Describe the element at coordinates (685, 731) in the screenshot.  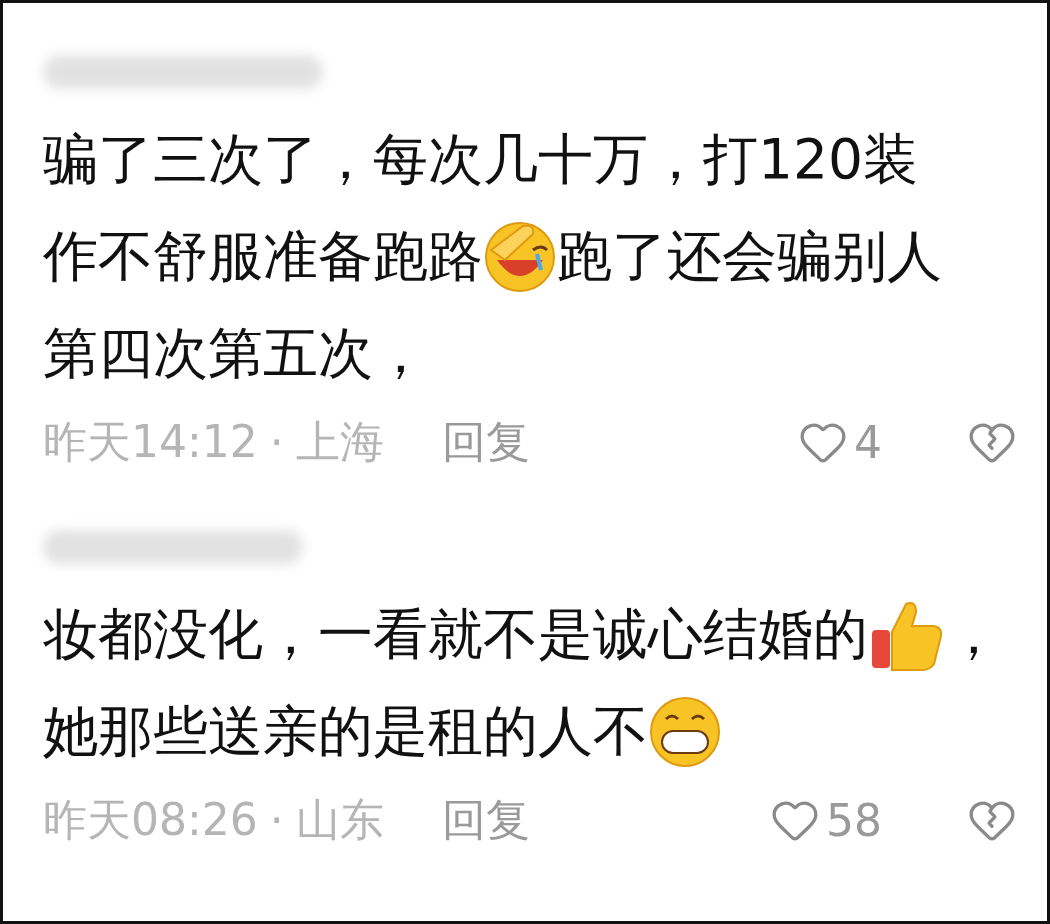
I see `grinning-emoji-icon` at that location.